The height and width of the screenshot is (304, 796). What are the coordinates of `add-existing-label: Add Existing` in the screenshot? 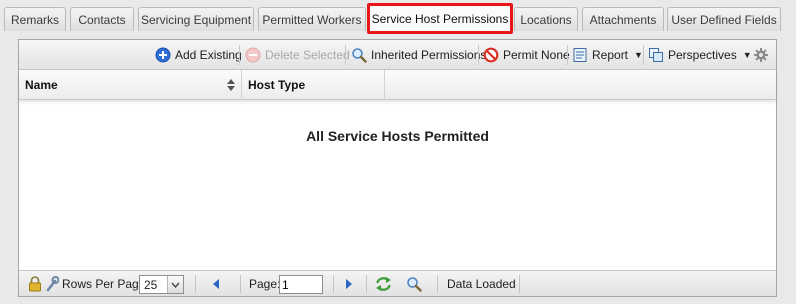 It's located at (208, 55).